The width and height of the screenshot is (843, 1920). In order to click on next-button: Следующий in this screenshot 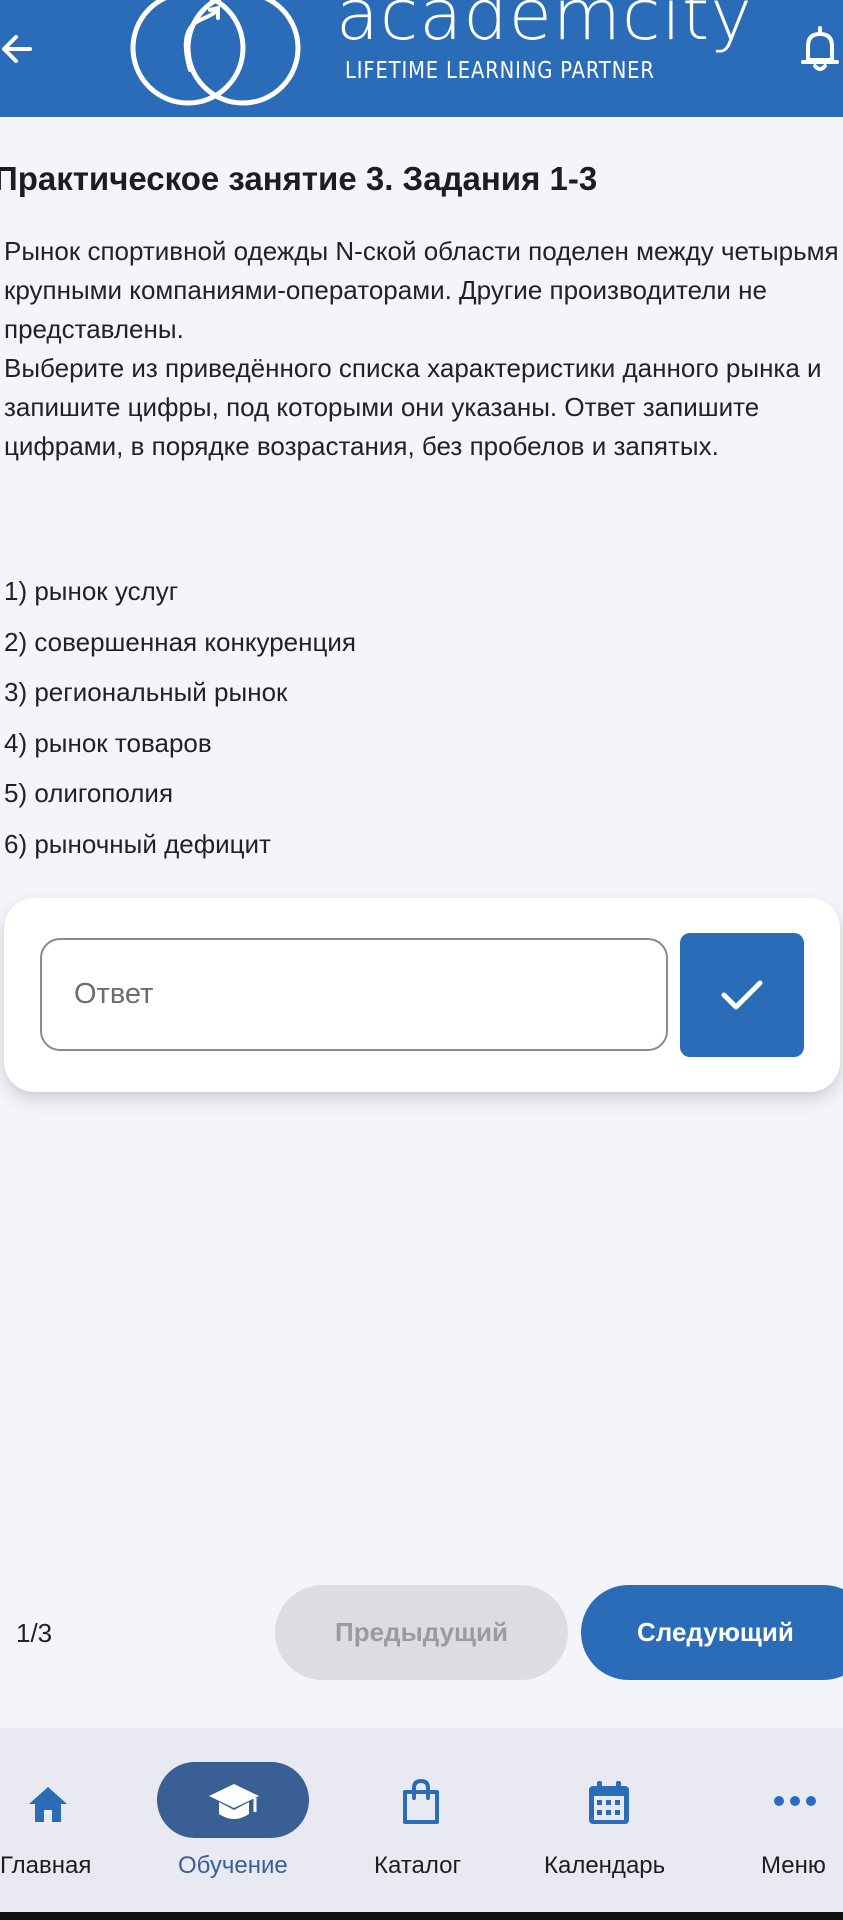, I will do `click(712, 1632)`.